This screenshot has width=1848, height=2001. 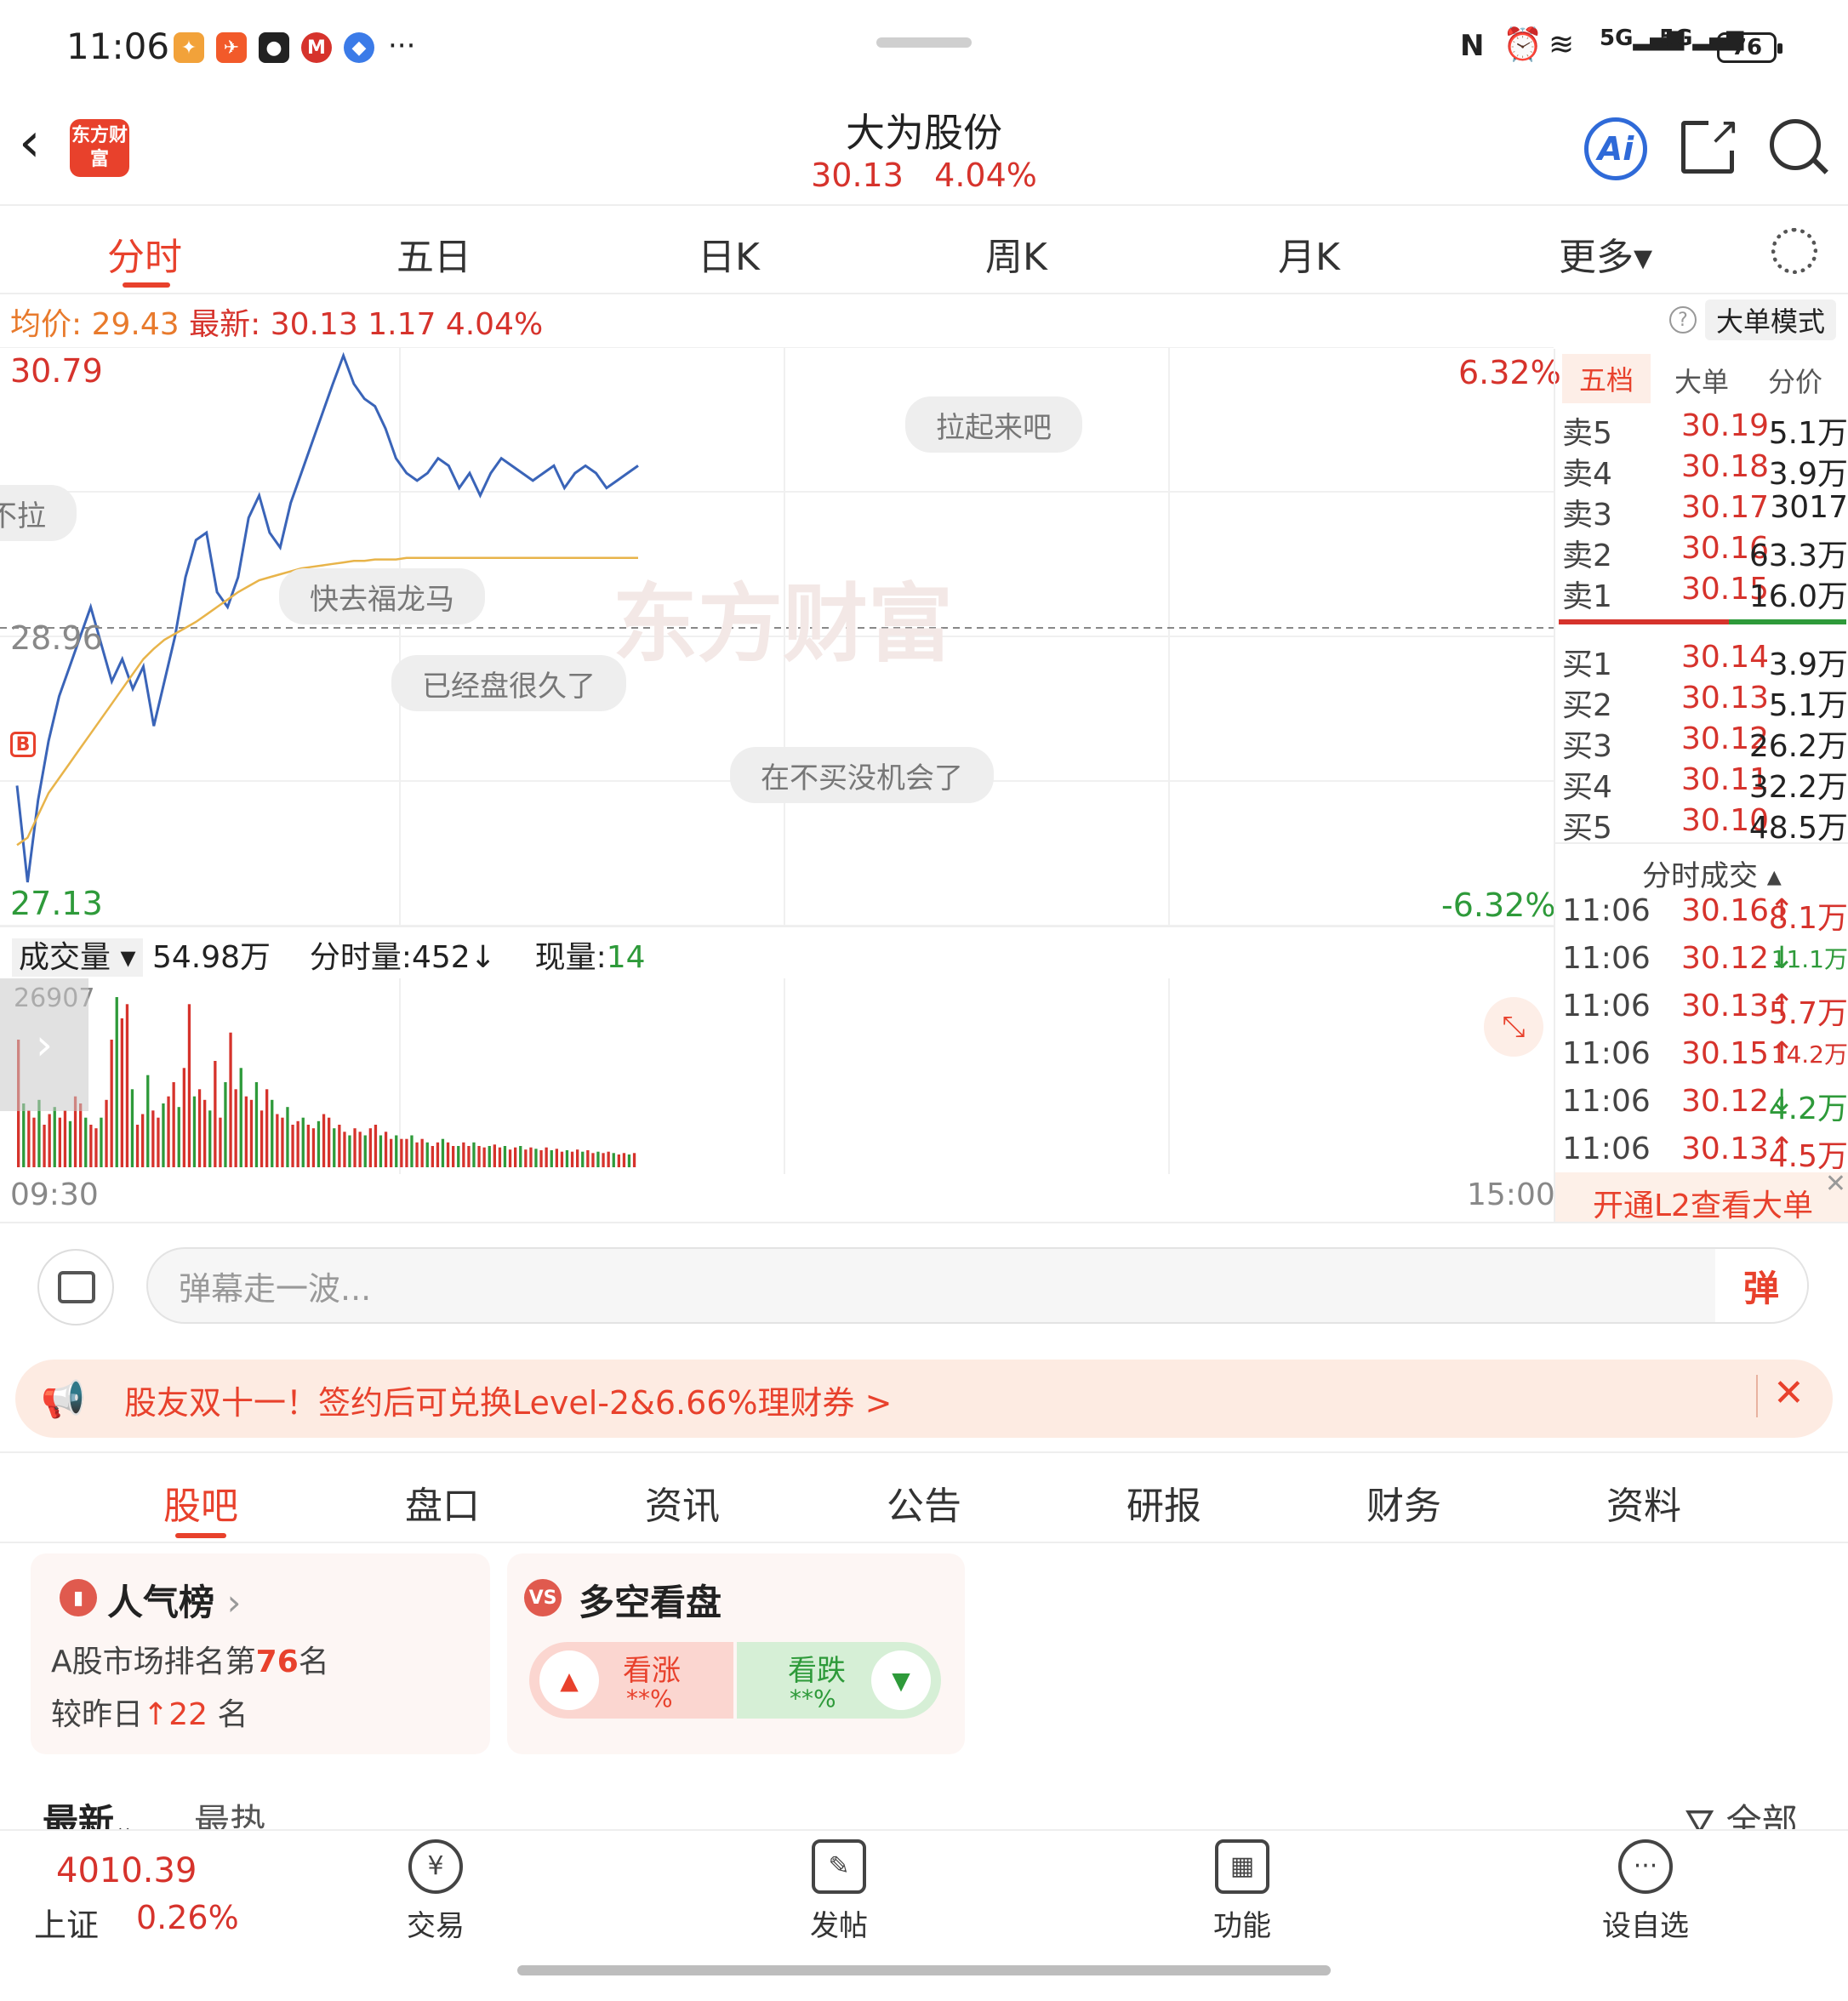 What do you see at coordinates (729, 253) in the screenshot?
I see `tab-daily-k: 日K` at bounding box center [729, 253].